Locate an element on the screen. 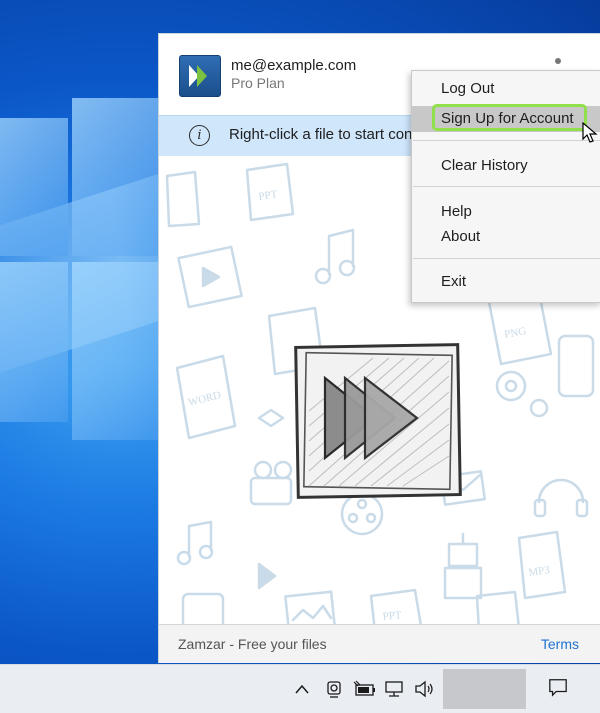  chevron-up-icon is located at coordinates (302, 689).